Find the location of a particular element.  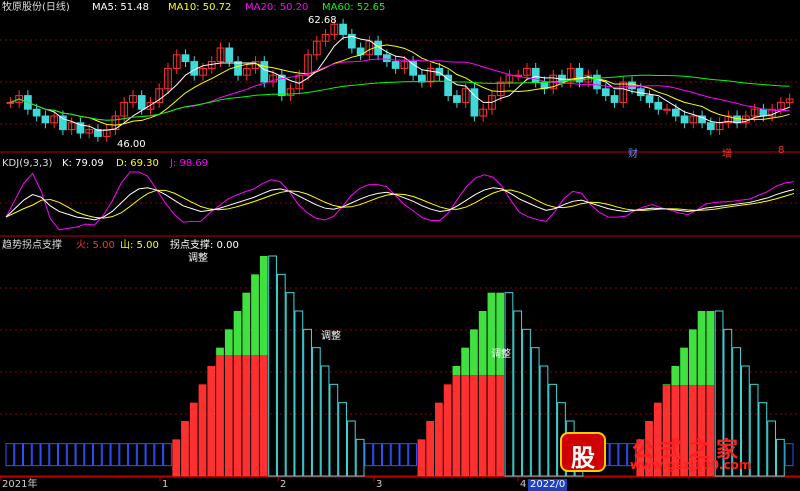

trend-mountain-label: 山: 5.00 is located at coordinates (139, 245).